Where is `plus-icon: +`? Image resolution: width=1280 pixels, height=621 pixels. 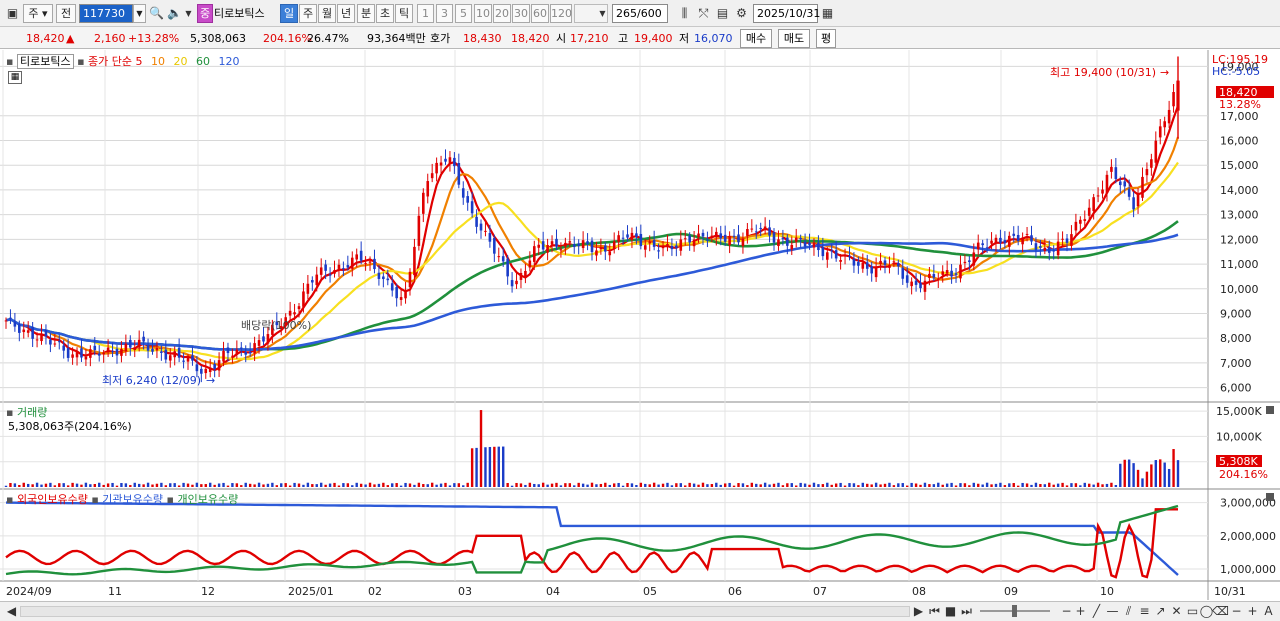 plus-icon: + is located at coordinates (1252, 611).